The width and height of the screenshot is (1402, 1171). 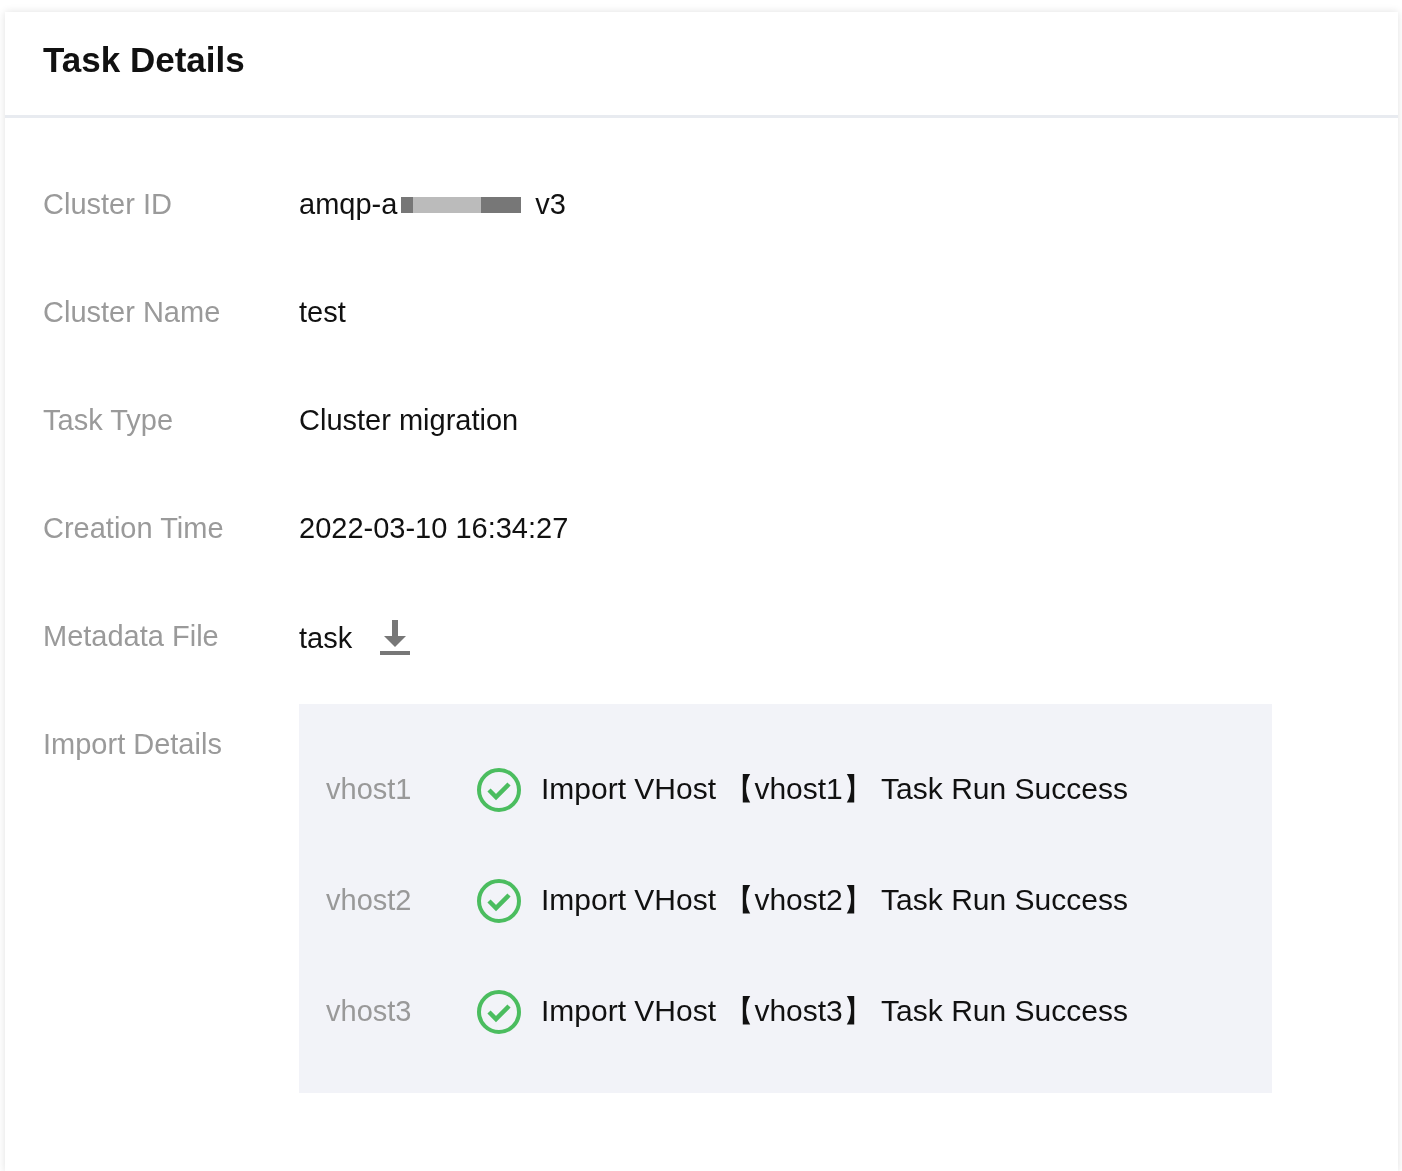 I want to click on field-value: 2022-03-10 16:34:27, so click(x=434, y=528).